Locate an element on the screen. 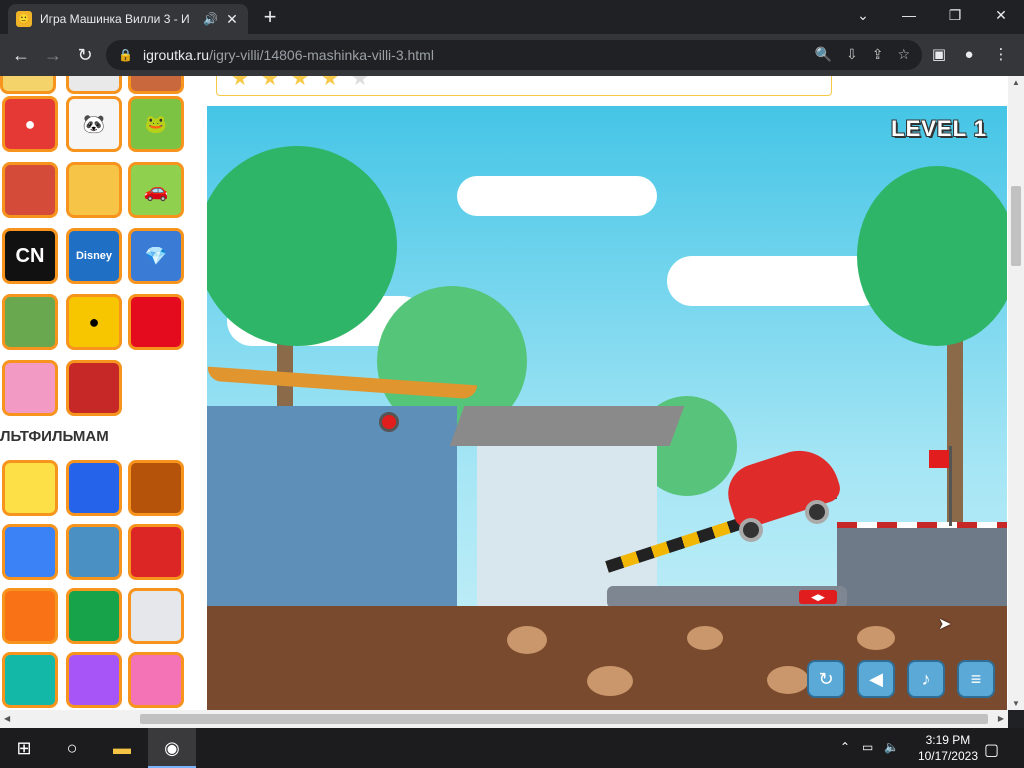 The width and height of the screenshot is (1024, 768). profile-icon: ● is located at coordinates (969, 55).